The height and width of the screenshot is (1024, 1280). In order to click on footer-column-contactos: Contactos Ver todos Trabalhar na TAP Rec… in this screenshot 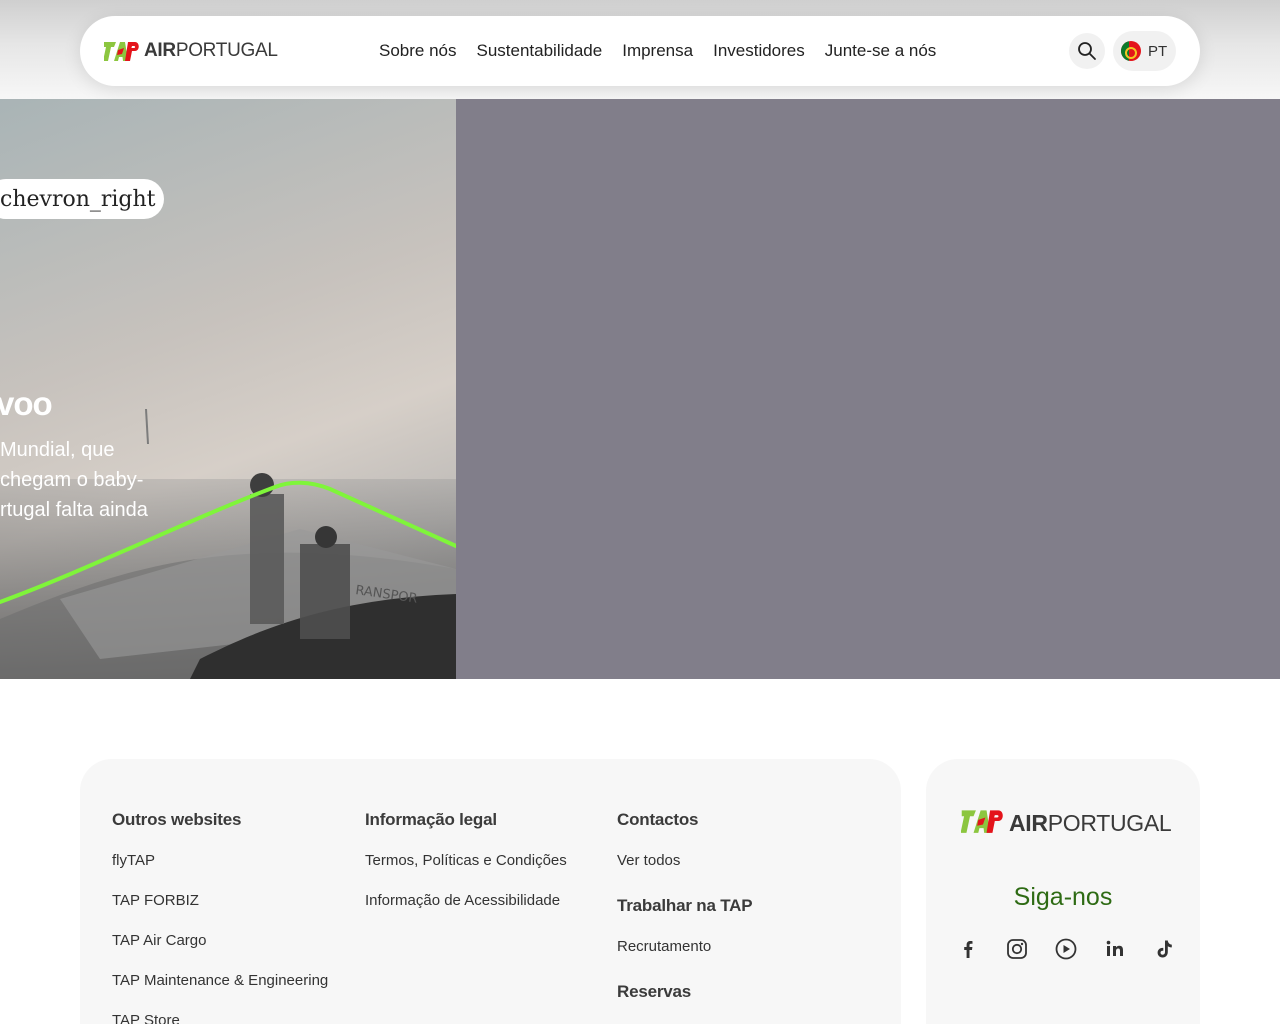, I will do `click(685, 917)`.